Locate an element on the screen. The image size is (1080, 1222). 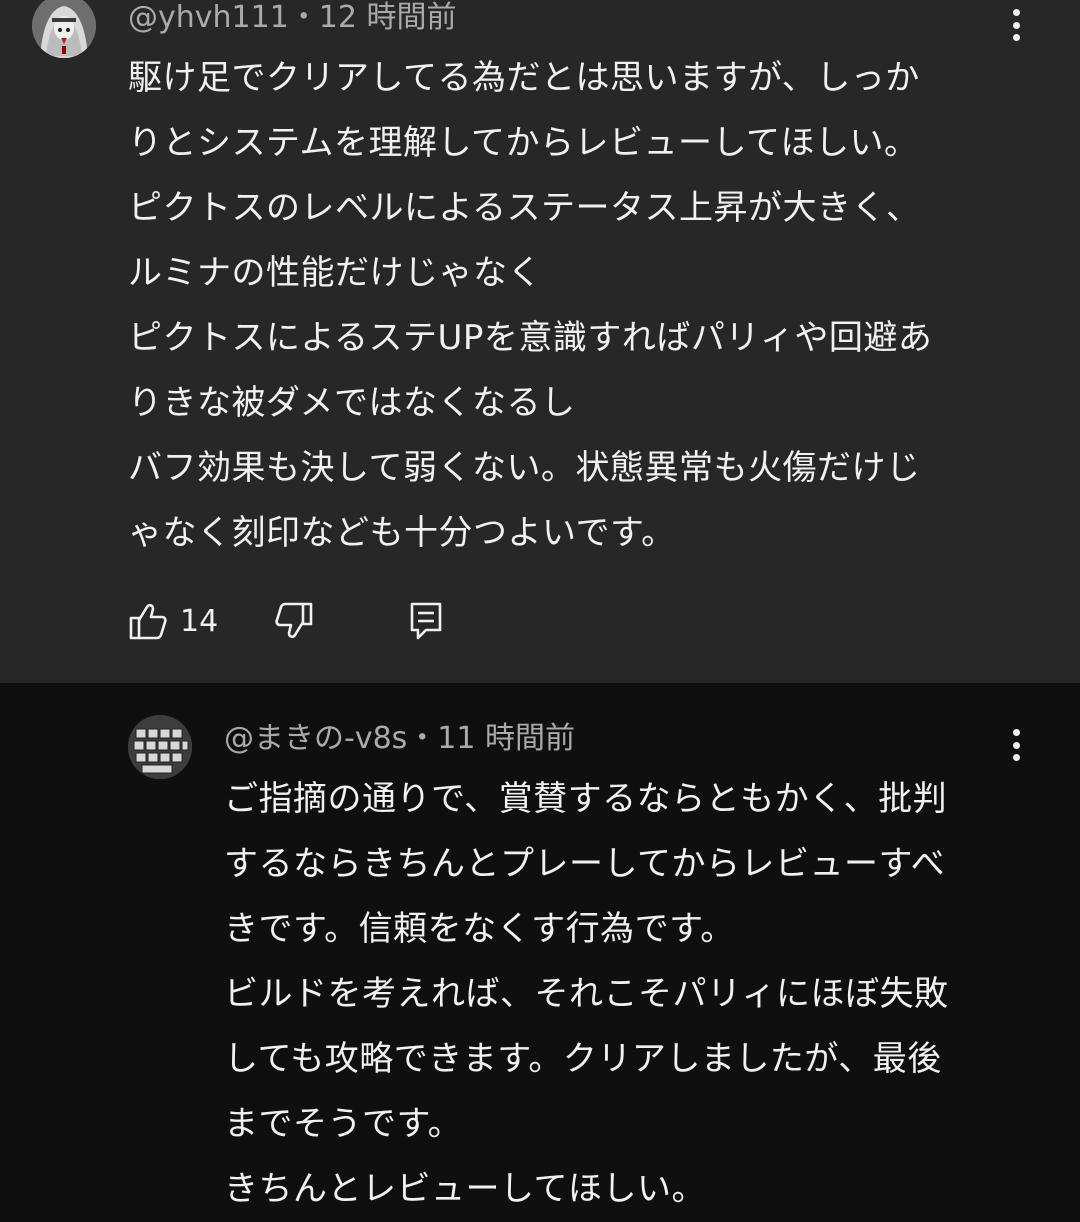
comment-timestamp: 12 時間前 is located at coordinates (388, 17).